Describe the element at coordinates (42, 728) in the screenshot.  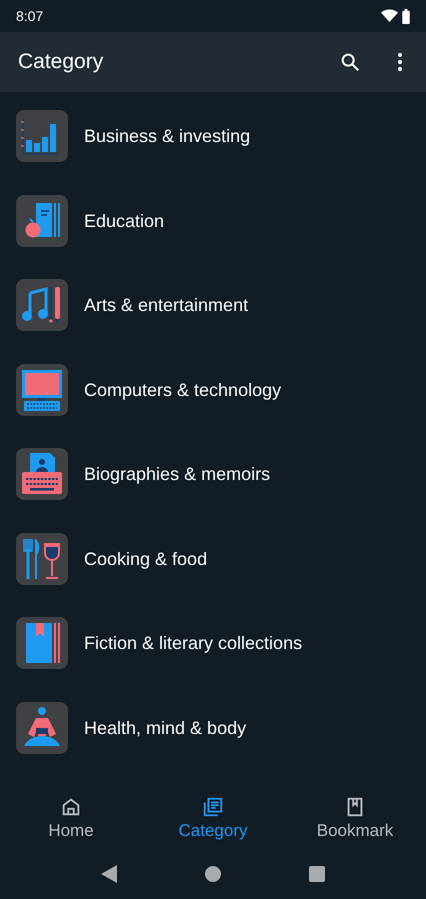
I see `meditation-figure-icon` at that location.